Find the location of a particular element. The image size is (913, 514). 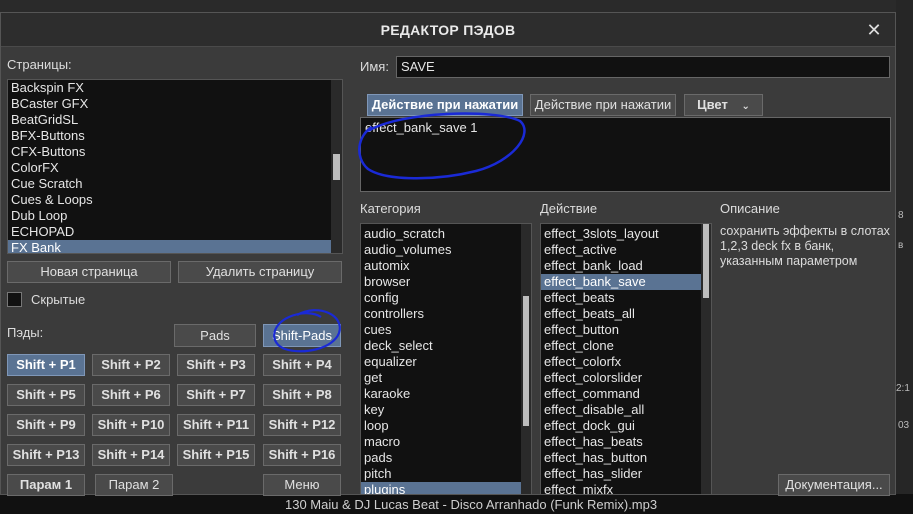

category-scrollbar-thumb is located at coordinates (526, 361).